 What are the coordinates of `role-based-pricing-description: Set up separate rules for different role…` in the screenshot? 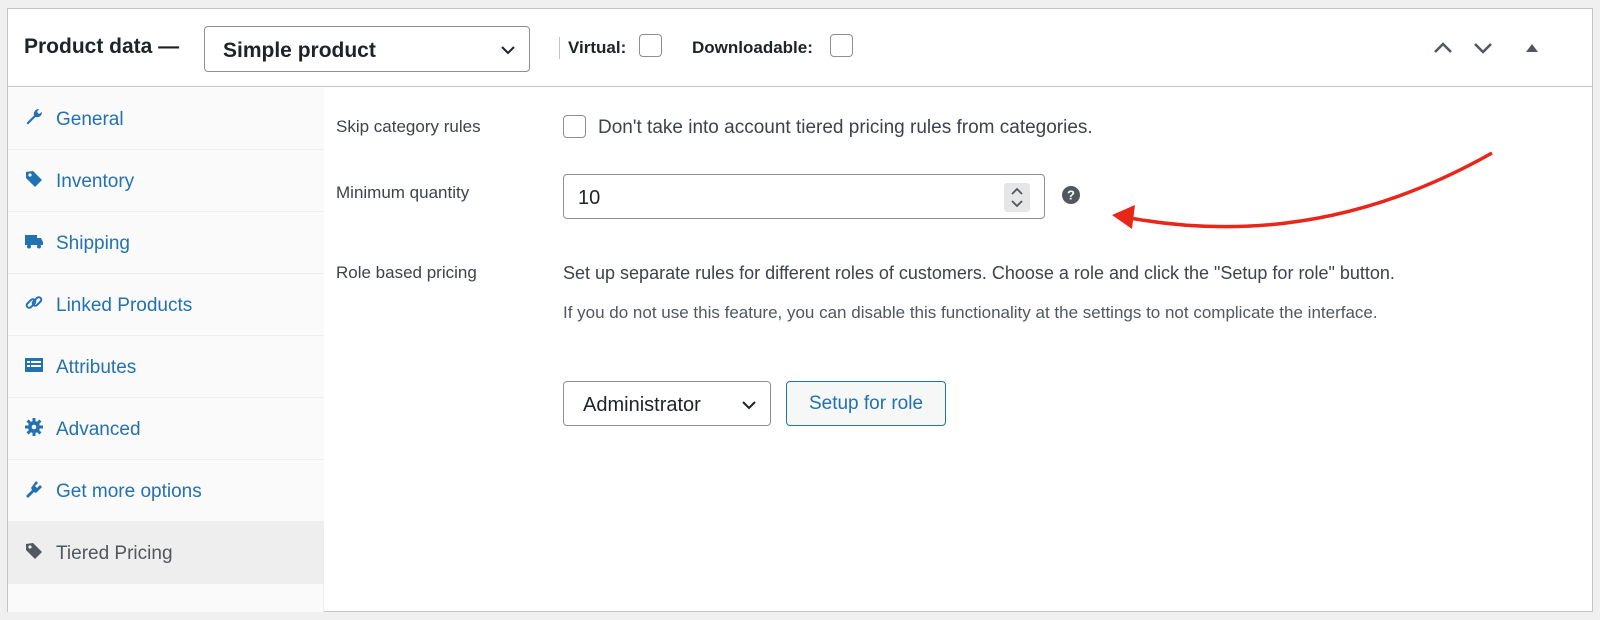 It's located at (979, 273).